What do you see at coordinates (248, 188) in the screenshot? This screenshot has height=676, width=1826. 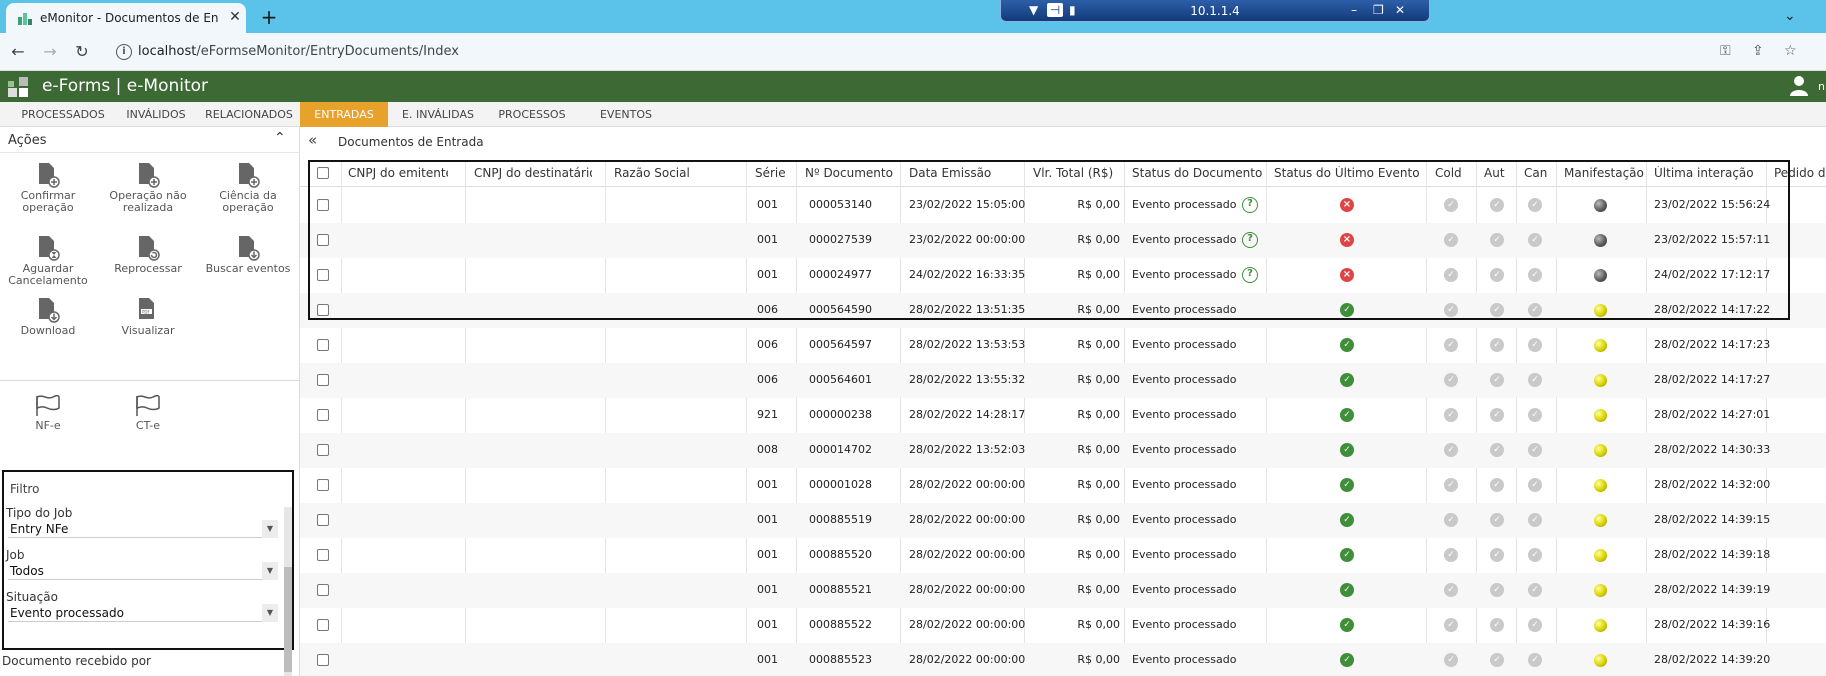 I see `ciencia-operacao-button: Ciência da operação` at bounding box center [248, 188].